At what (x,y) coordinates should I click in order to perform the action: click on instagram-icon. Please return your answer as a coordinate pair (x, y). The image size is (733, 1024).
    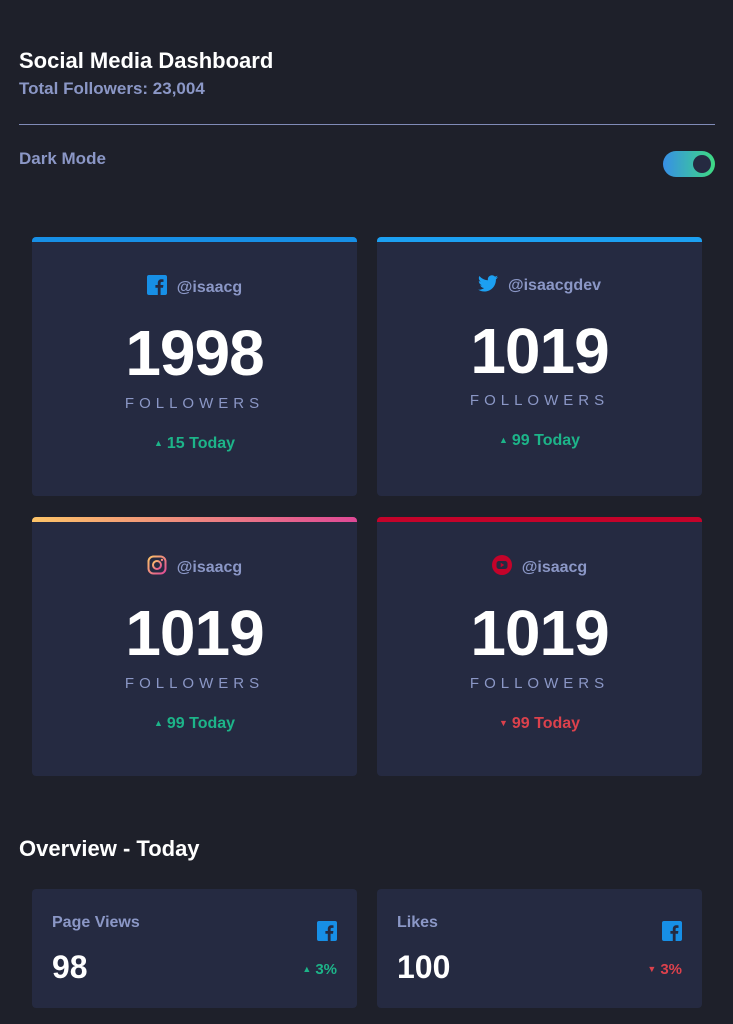
    Looking at the image, I should click on (157, 567).